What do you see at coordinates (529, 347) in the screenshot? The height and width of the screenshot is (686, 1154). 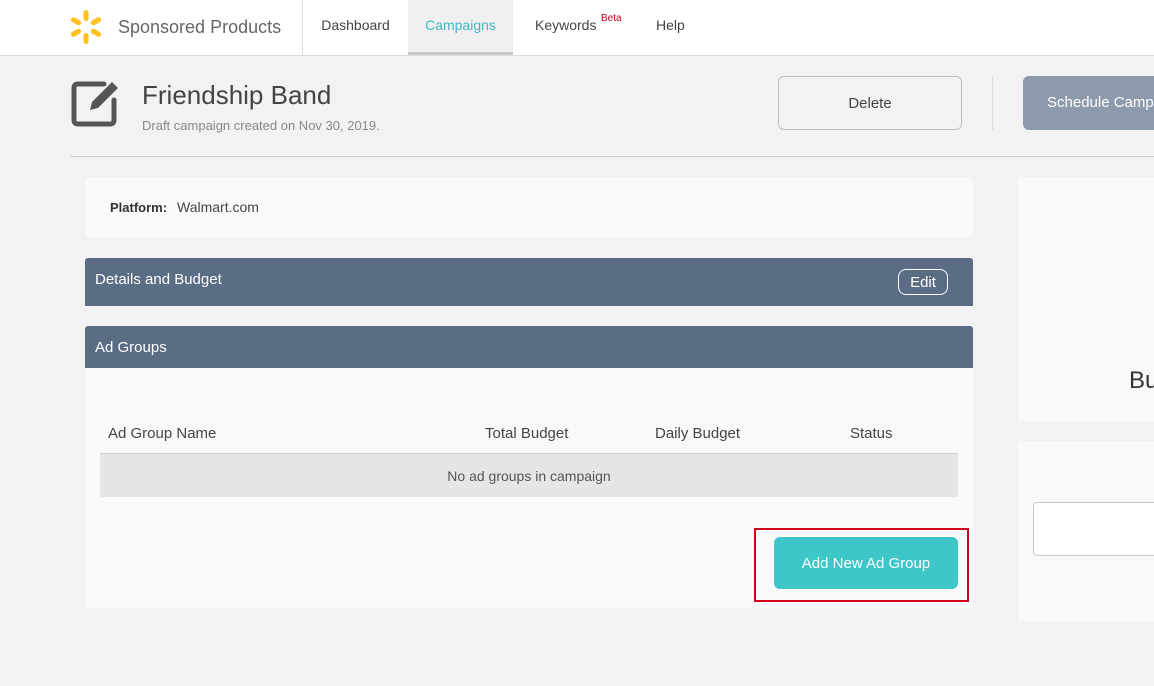 I see `ad-groups-header: Ad Groups` at bounding box center [529, 347].